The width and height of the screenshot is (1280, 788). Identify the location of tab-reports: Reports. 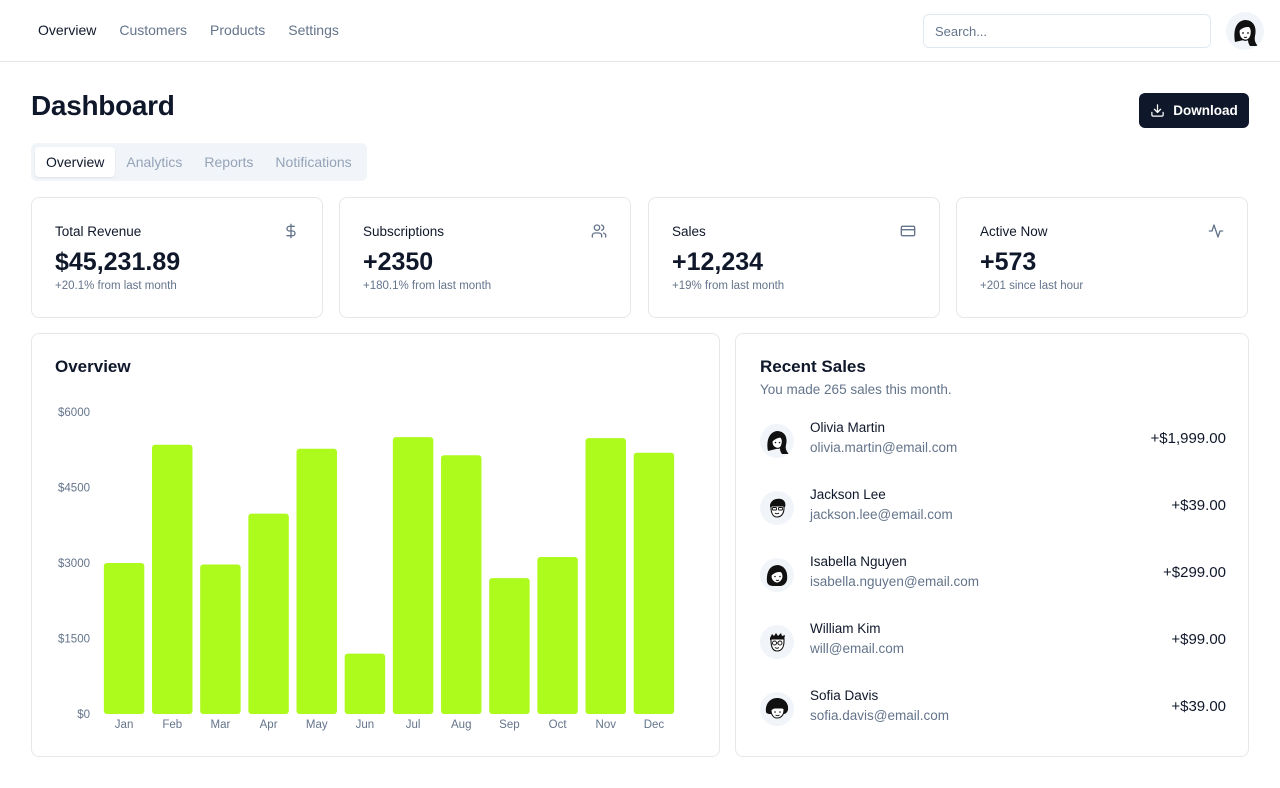
(228, 162).